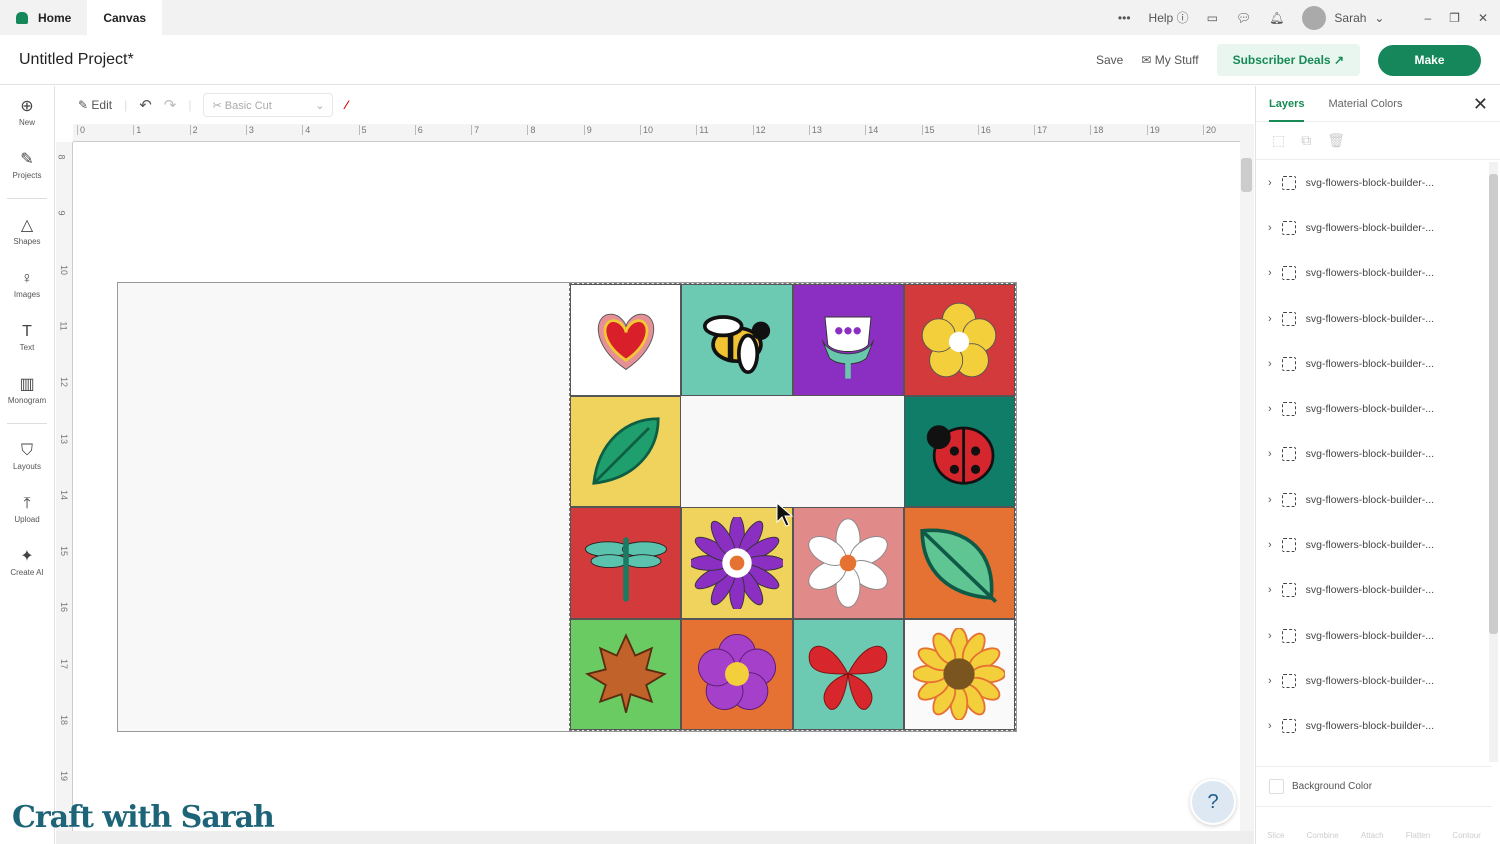 The width and height of the screenshot is (1500, 844). Describe the element at coordinates (1124, 18) in the screenshot. I see `more-icon: •••` at that location.